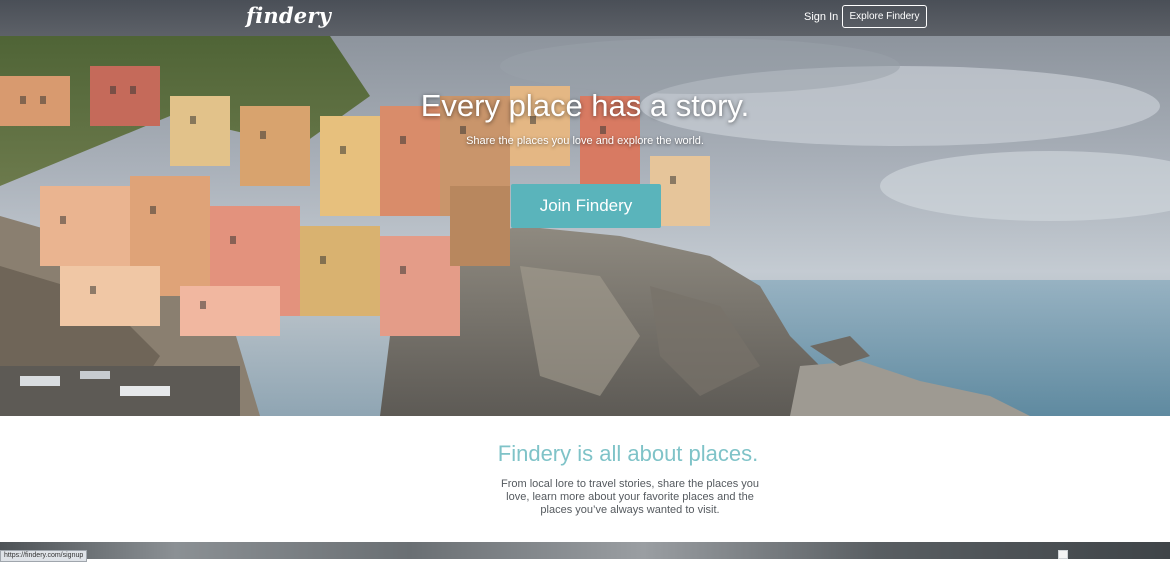 This screenshot has width=1170, height=562. I want to click on status-bar-url: https://findery.com/signup, so click(44, 556).